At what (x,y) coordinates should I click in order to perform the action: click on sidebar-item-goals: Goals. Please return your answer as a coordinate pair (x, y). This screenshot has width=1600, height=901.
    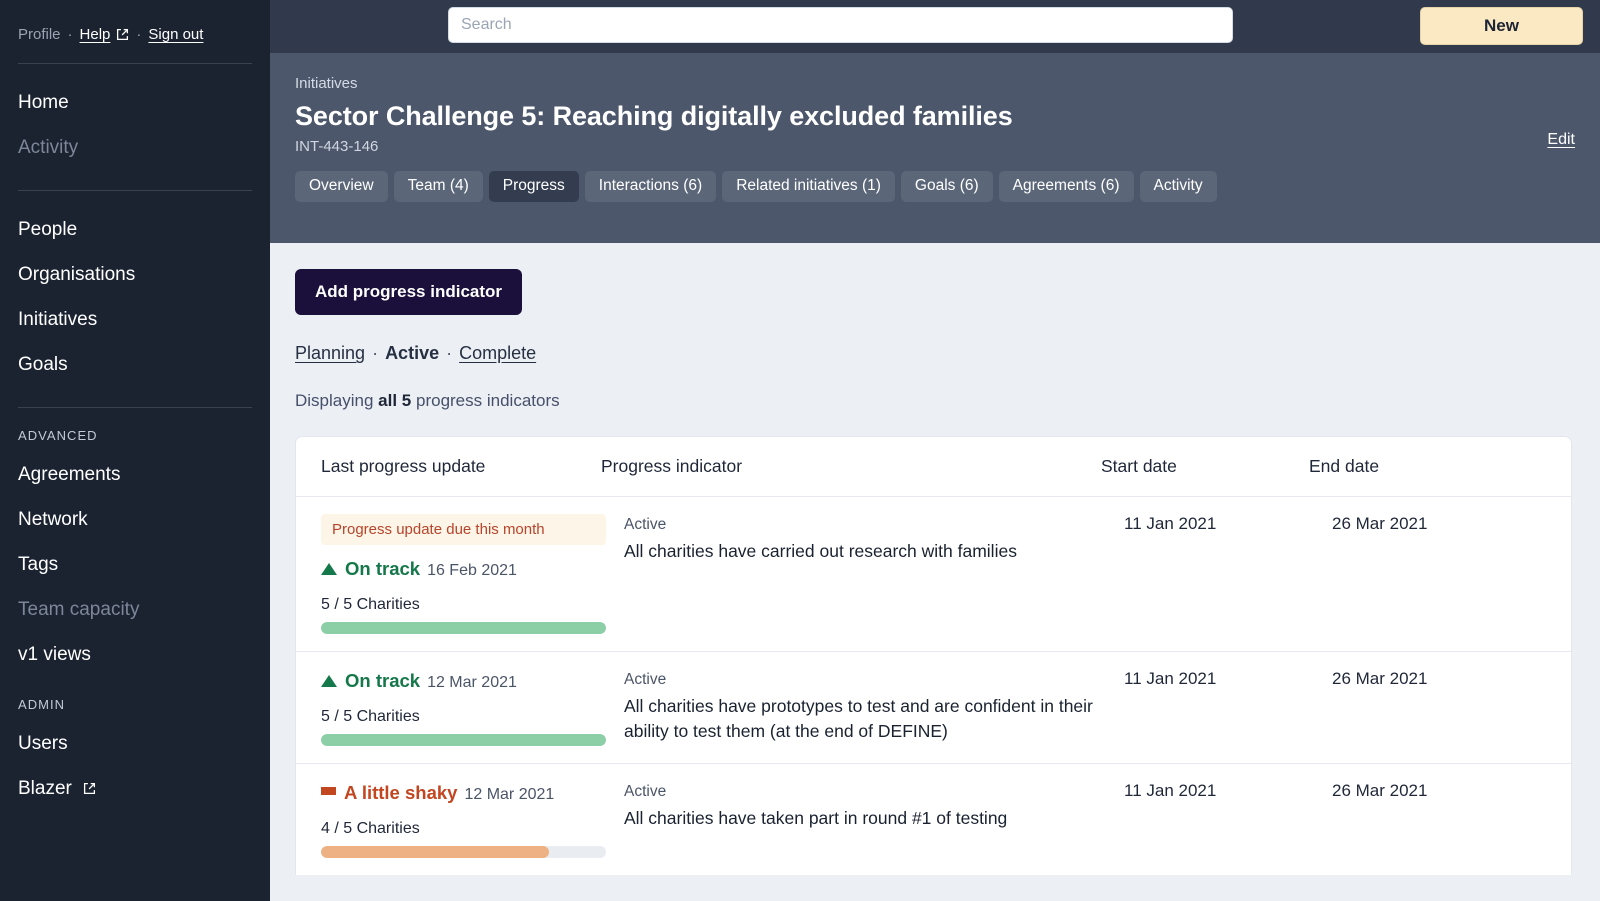
    Looking at the image, I should click on (135, 364).